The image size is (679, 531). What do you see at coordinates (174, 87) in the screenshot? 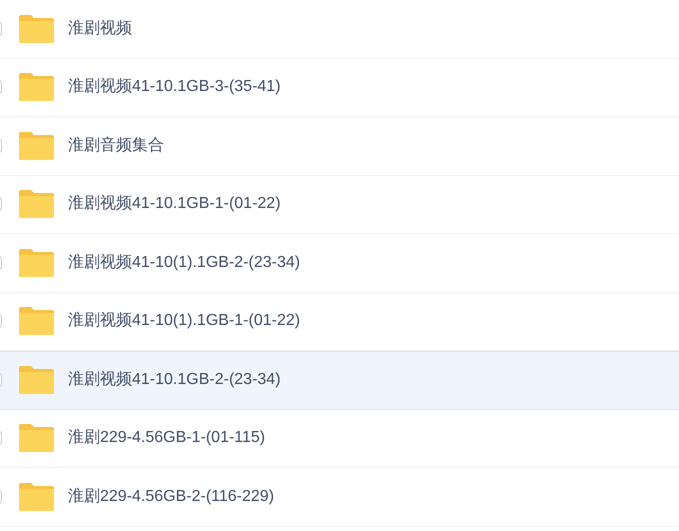
I see `folder-name: 淮剧视频41-10.1GB-3-(35-41)` at bounding box center [174, 87].